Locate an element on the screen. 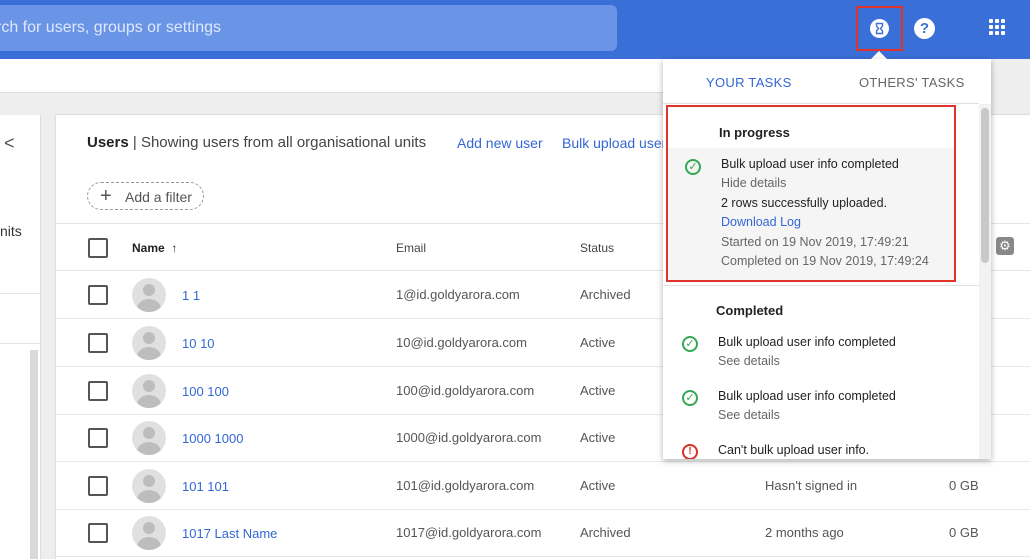  tab-others-tasks: OTHERS' TASKS is located at coordinates (912, 82).